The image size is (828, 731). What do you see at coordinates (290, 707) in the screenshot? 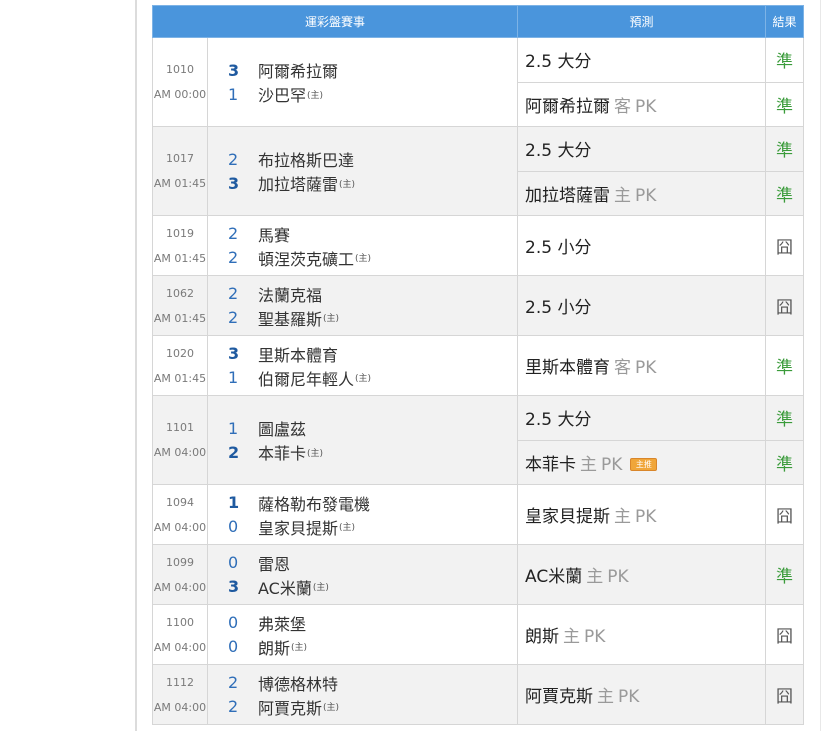
I see `home-team-name: 阿賈克斯` at bounding box center [290, 707].